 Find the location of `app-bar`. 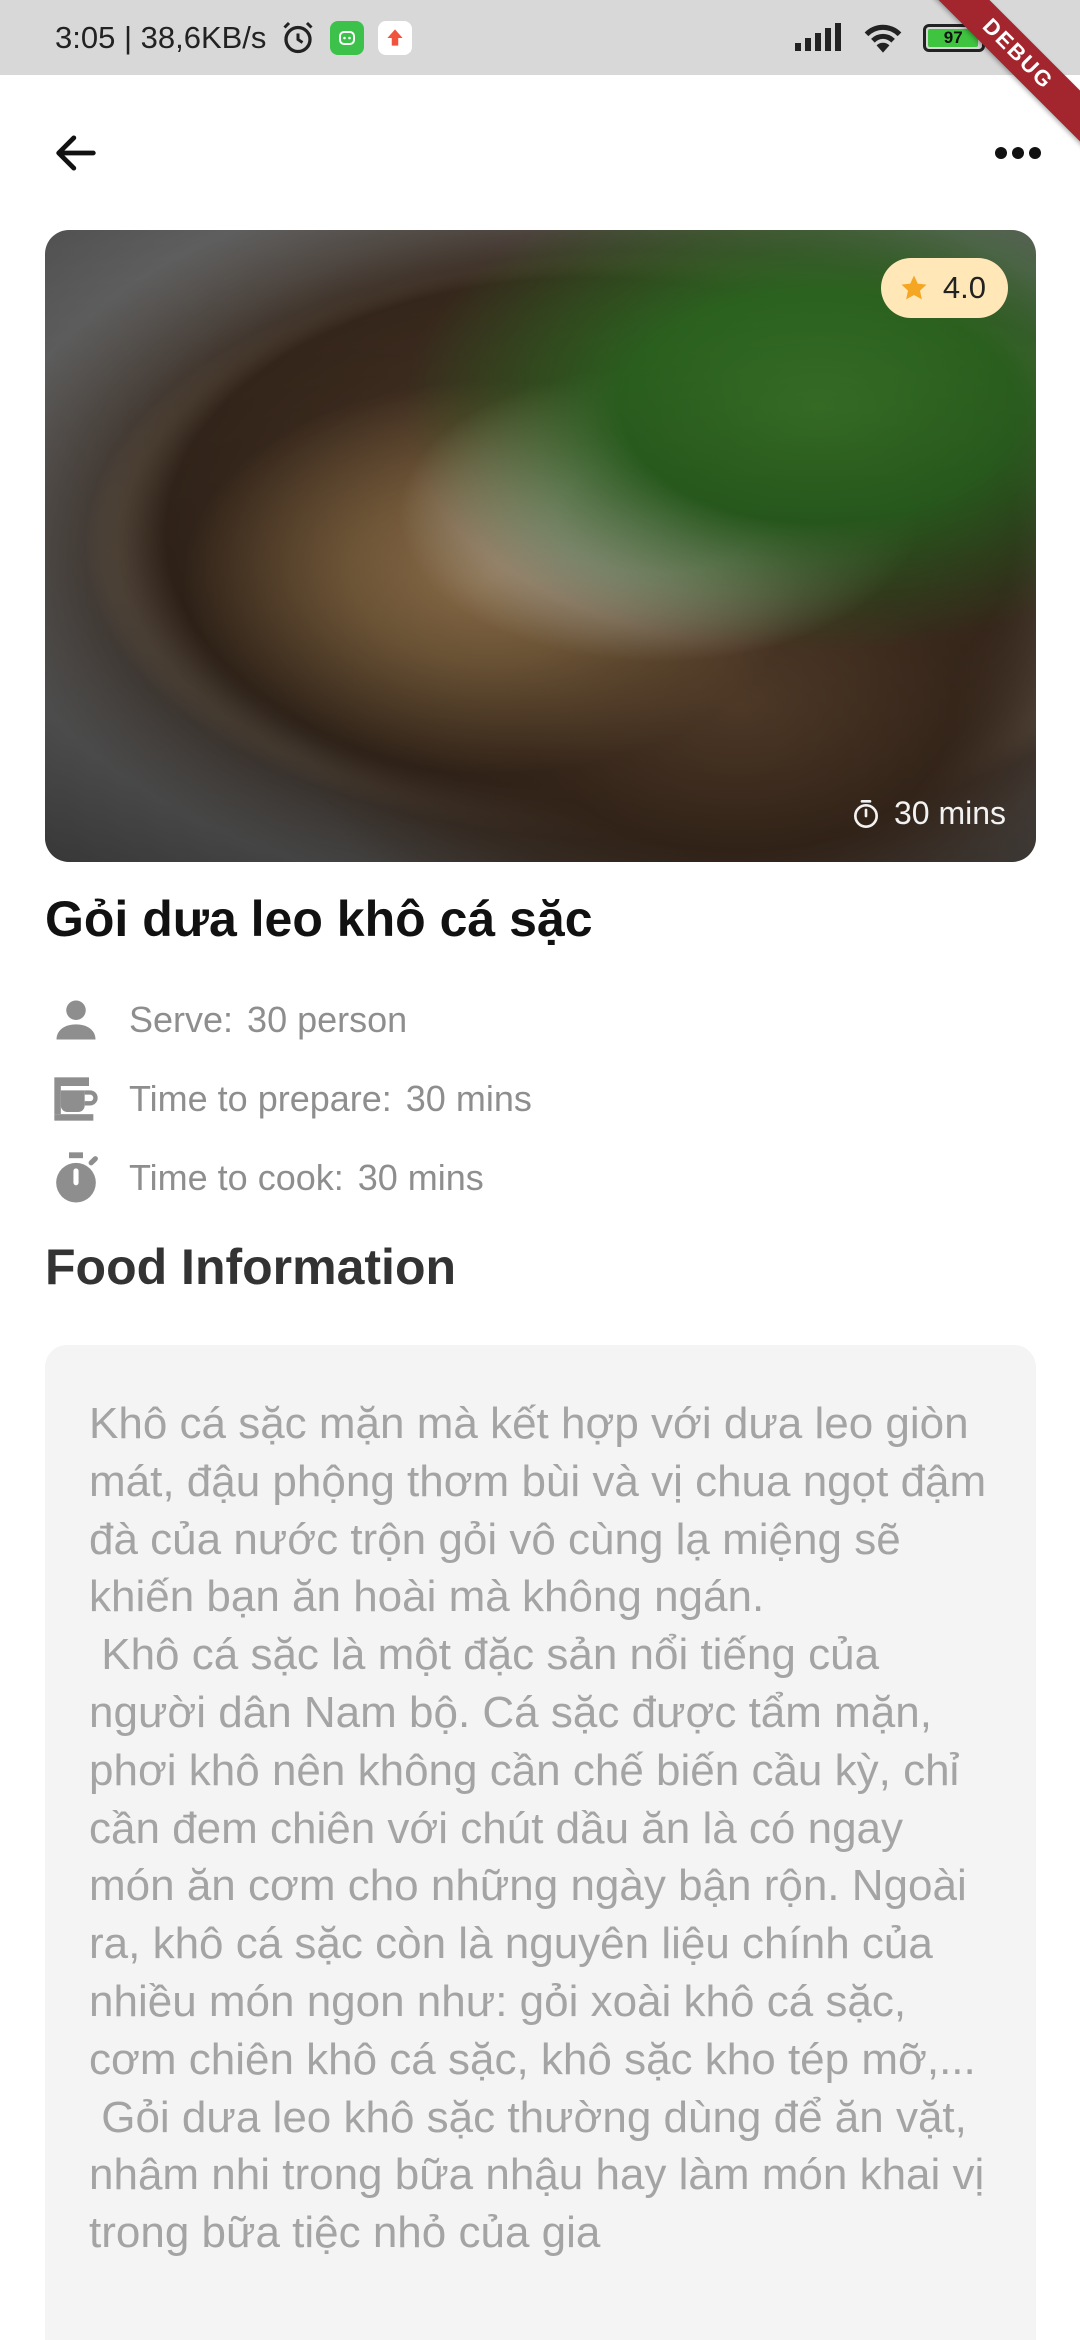

app-bar is located at coordinates (540, 152).